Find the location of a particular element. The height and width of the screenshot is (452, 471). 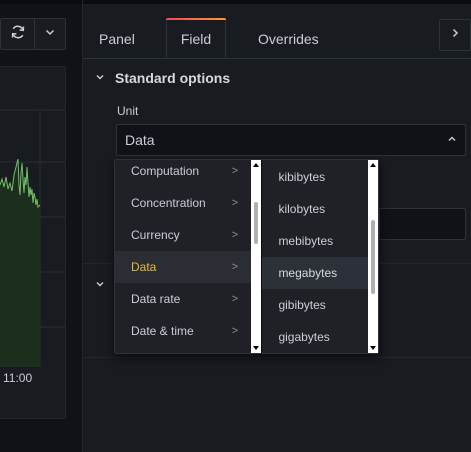

collapsed-section-toggle is located at coordinates (100, 285).